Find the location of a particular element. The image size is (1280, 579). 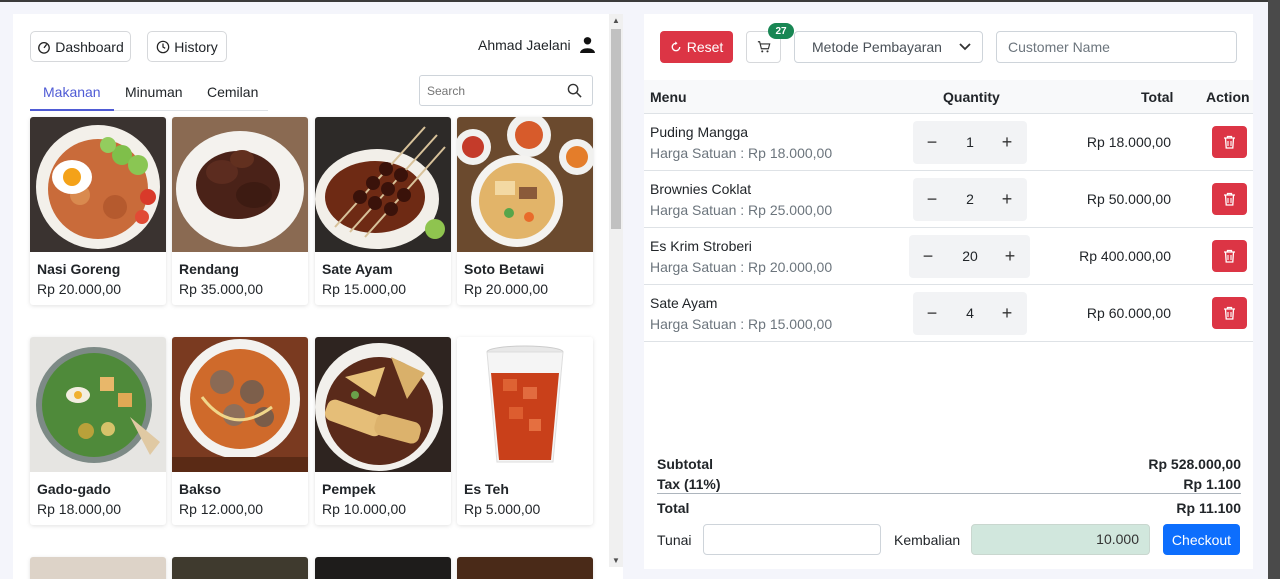

column-action: Action is located at coordinates (1228, 97).